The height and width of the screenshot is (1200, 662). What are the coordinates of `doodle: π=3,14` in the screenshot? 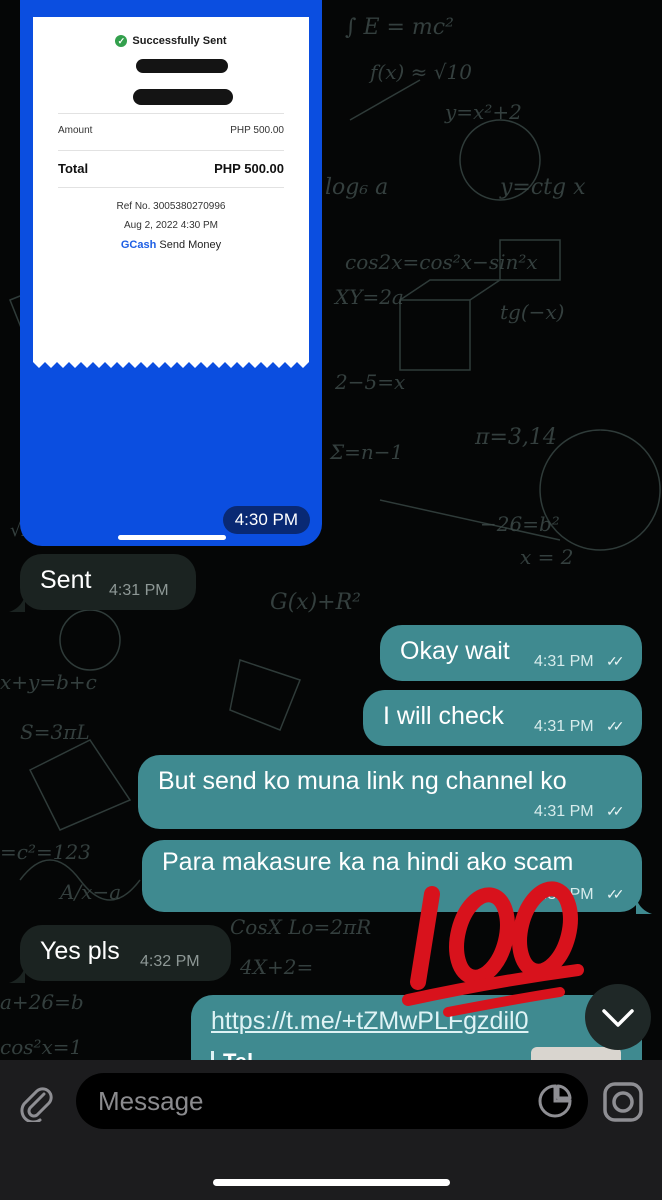 It's located at (516, 437).